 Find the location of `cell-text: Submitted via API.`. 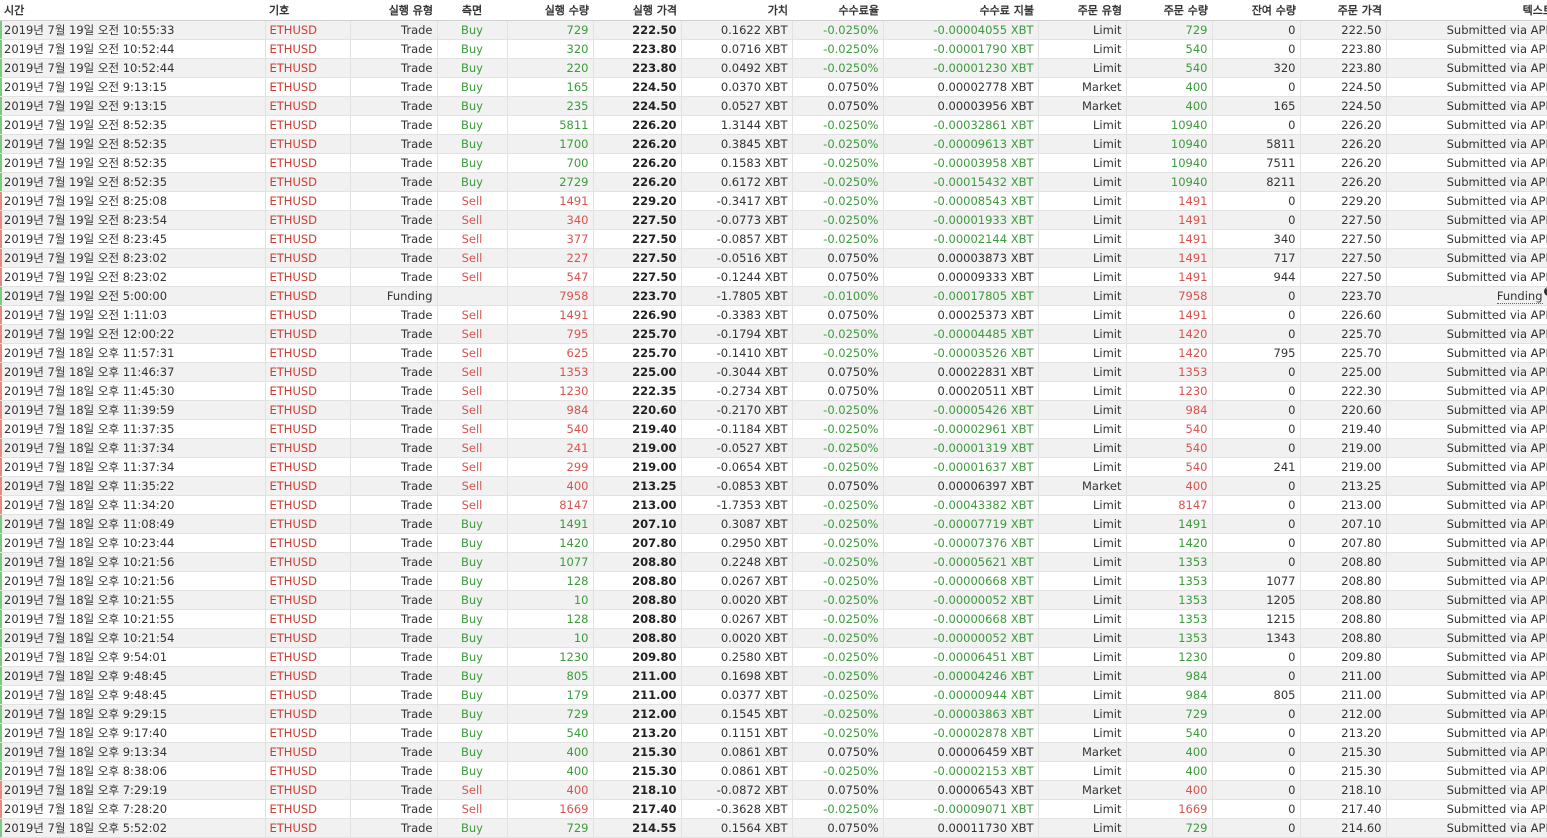

cell-text: Submitted via API. is located at coordinates (1466, 771).